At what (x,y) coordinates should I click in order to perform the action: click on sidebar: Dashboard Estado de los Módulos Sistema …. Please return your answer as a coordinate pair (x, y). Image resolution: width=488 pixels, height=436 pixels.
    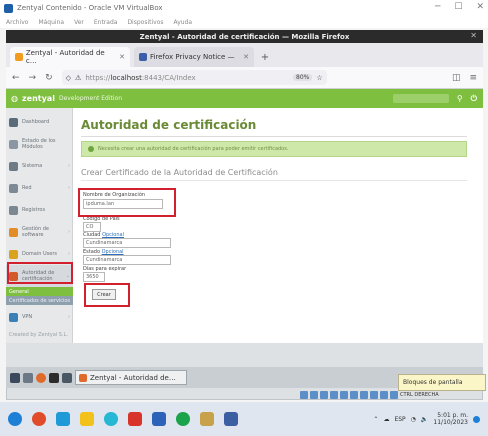
    Looking at the image, I should click on (39, 225).